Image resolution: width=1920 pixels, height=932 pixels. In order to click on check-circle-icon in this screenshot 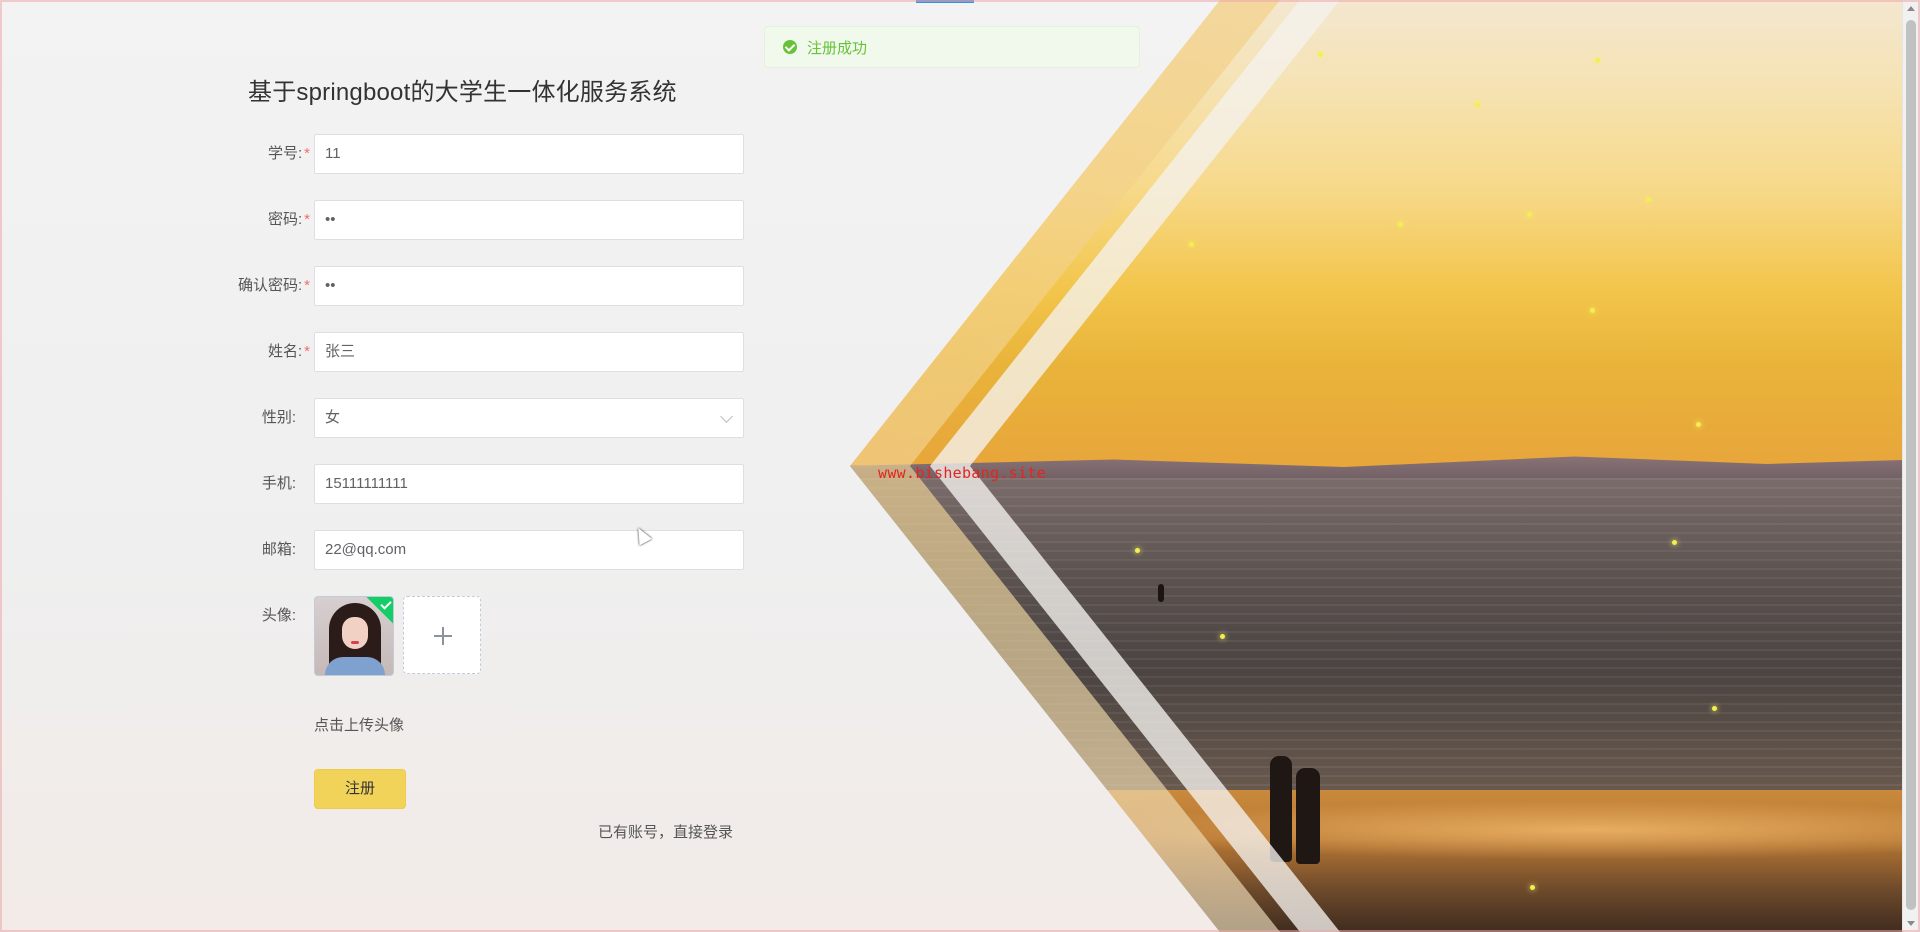, I will do `click(790, 47)`.